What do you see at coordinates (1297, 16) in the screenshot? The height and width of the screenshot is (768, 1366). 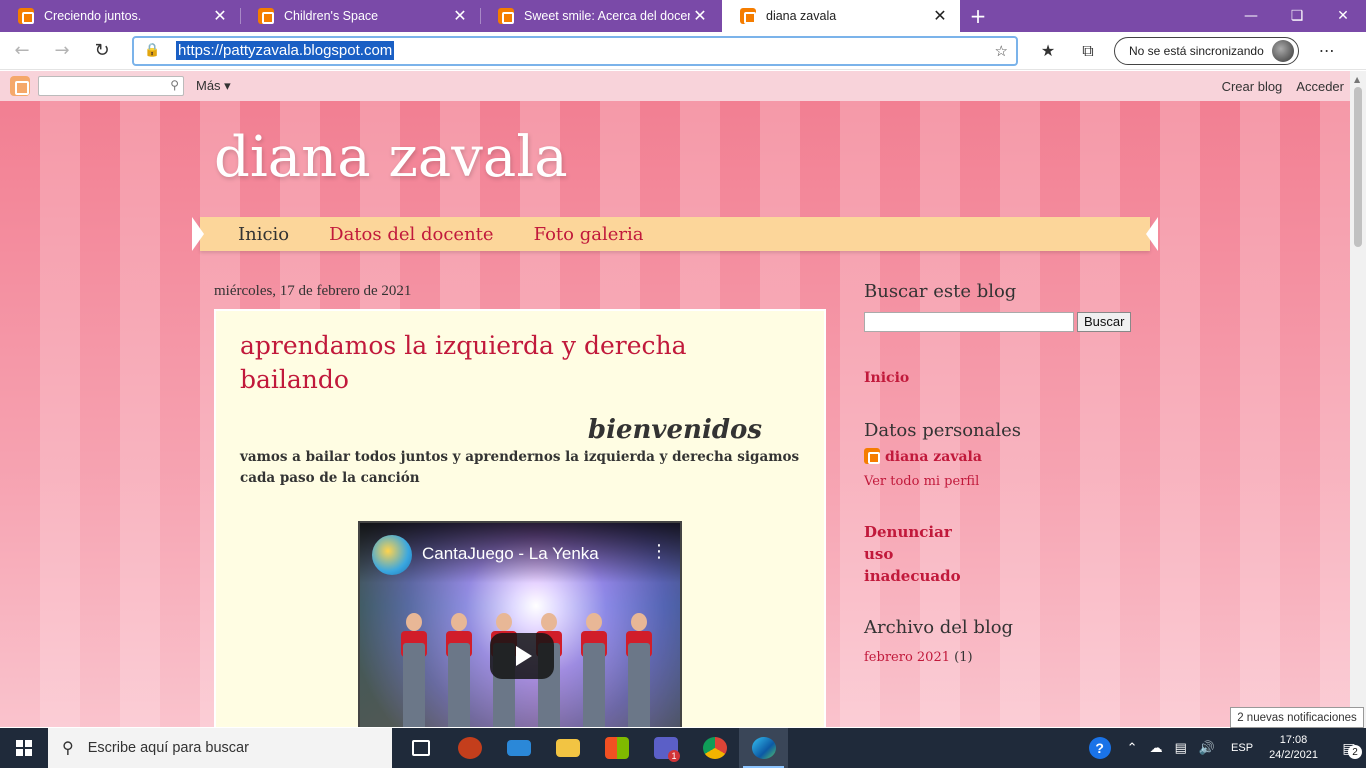 I see `restore-icon: ❏` at bounding box center [1297, 16].